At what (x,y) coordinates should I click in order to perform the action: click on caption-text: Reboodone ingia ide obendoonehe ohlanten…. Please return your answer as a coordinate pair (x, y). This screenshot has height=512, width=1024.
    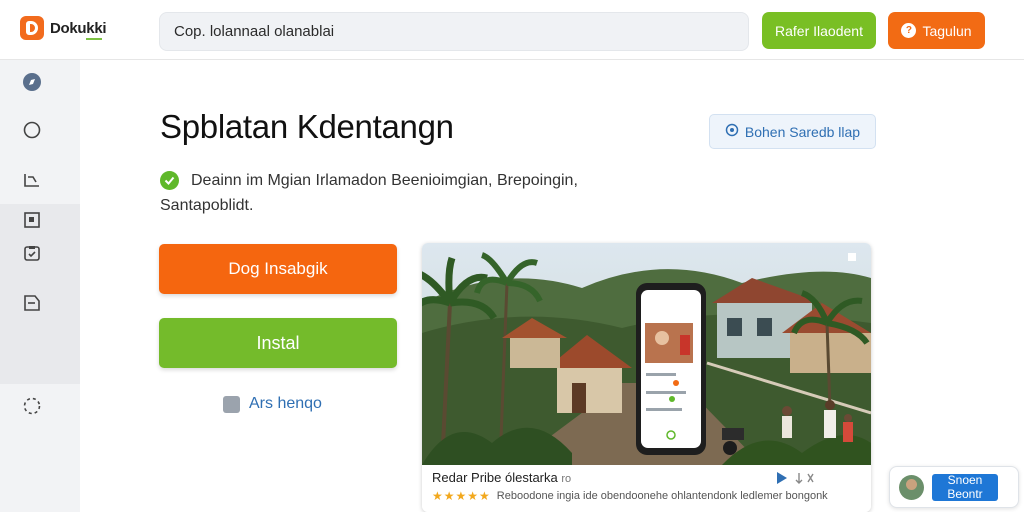
    Looking at the image, I should click on (662, 496).